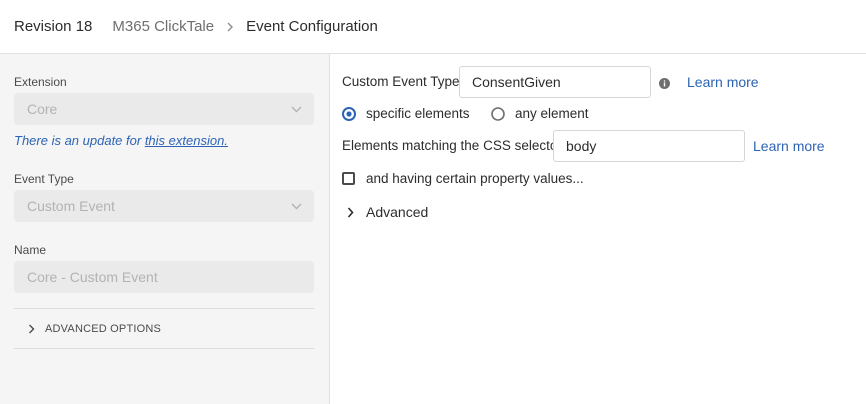 The width and height of the screenshot is (866, 404). Describe the element at coordinates (164, 109) in the screenshot. I see `extension-select: Core` at that location.